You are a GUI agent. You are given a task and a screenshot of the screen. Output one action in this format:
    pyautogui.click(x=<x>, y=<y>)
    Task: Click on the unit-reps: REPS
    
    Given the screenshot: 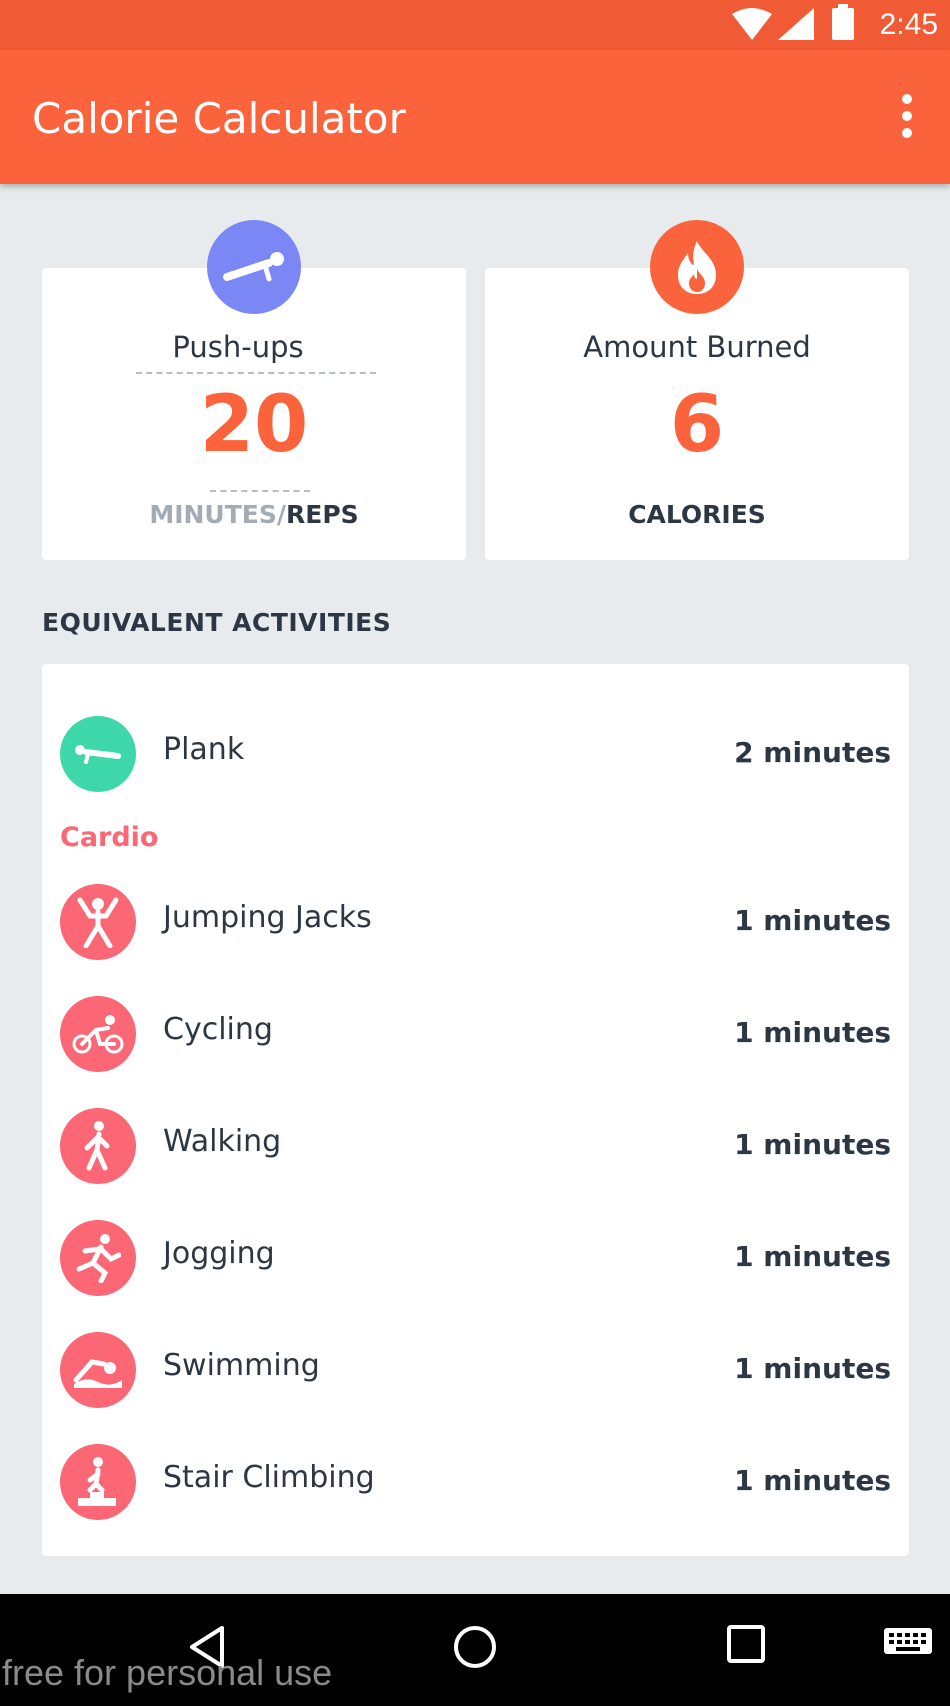 What is the action you would take?
    pyautogui.click(x=322, y=514)
    